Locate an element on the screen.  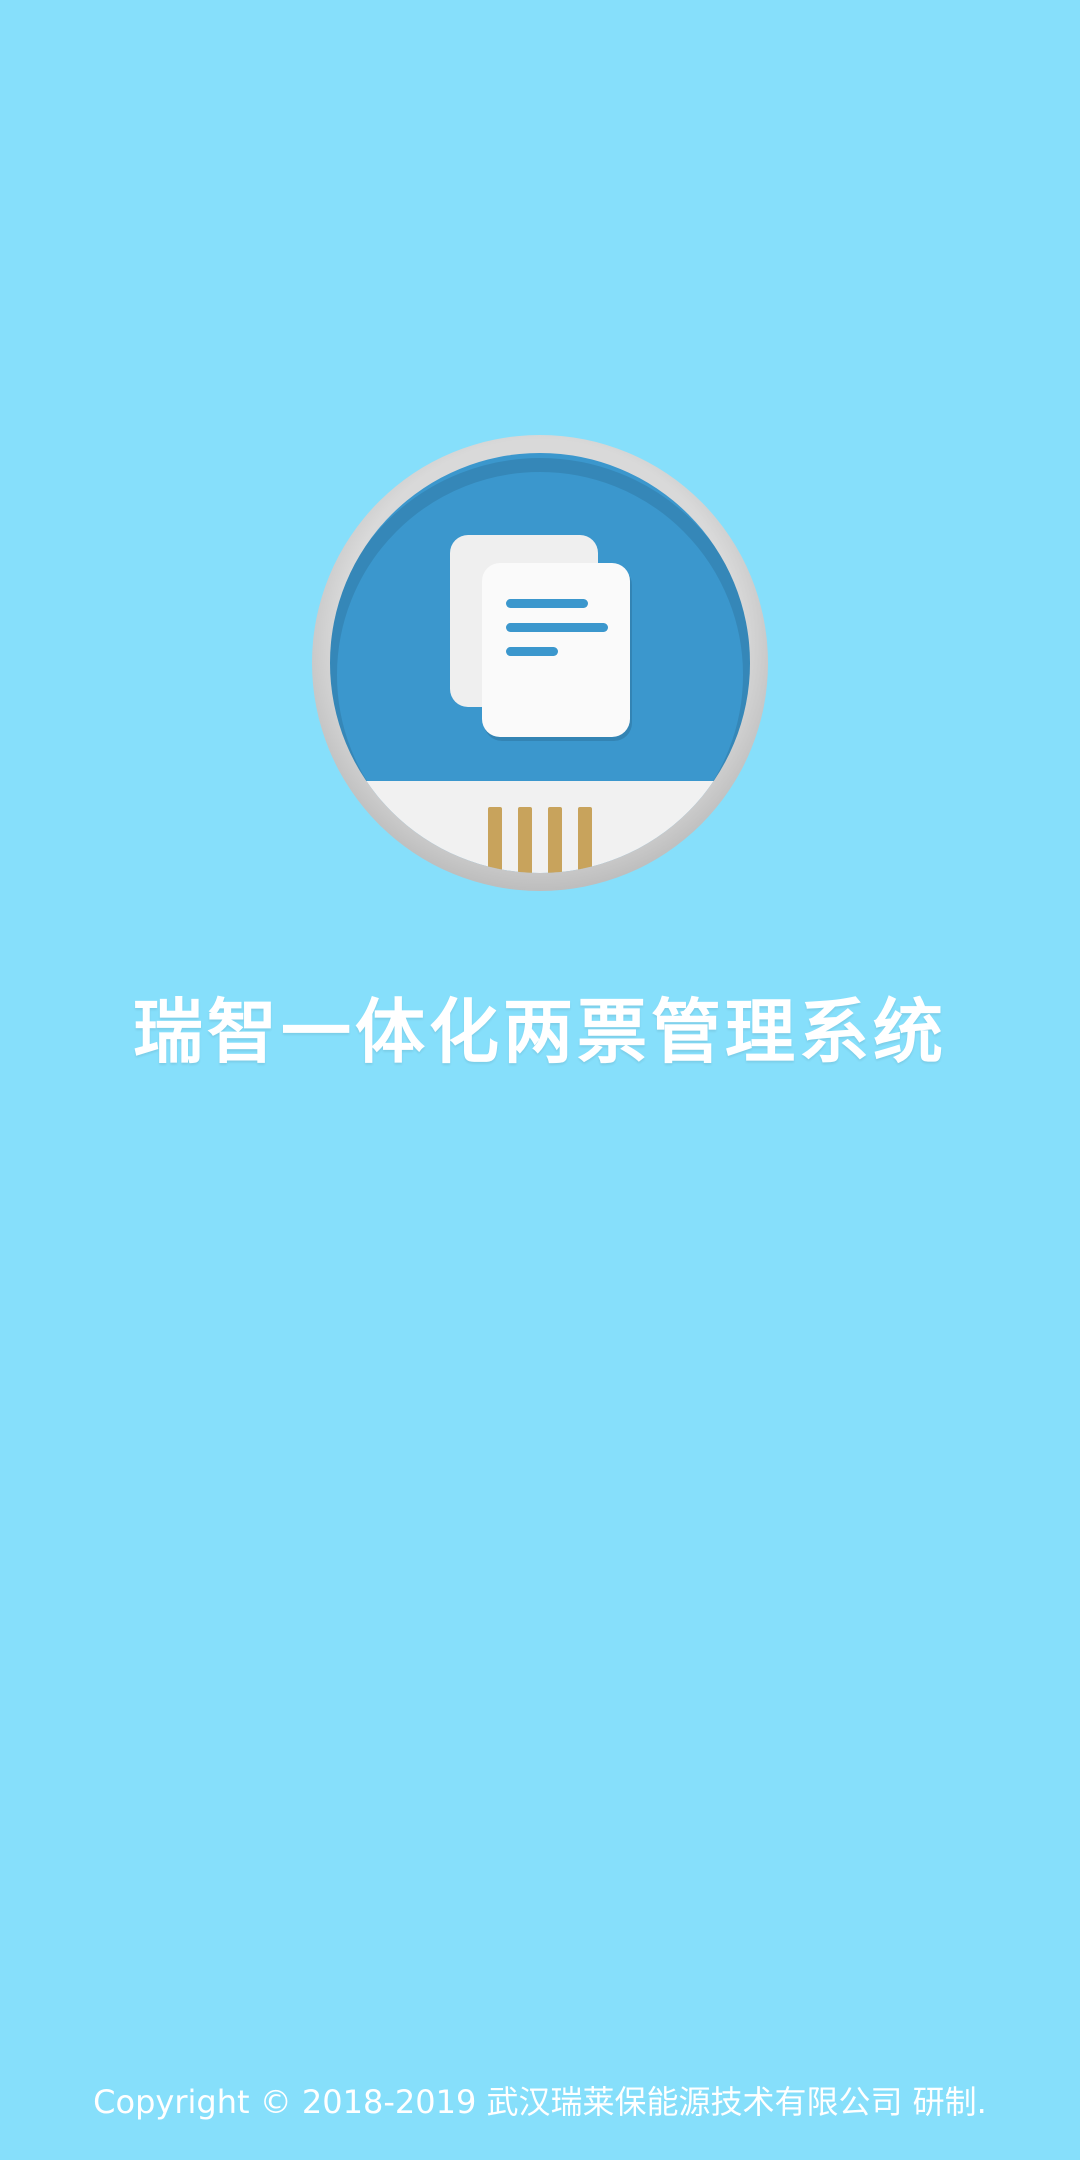
app-title: 瑞智一体化两票管理系统 is located at coordinates (540, 1032).